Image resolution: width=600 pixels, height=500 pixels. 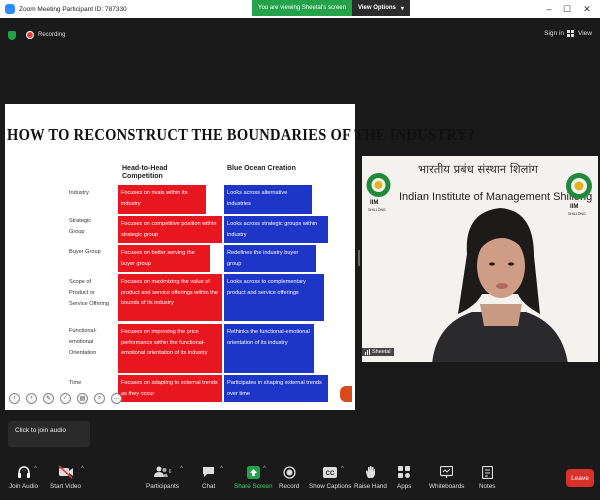 I want to click on minimize-icon: –, so click(x=549, y=9).